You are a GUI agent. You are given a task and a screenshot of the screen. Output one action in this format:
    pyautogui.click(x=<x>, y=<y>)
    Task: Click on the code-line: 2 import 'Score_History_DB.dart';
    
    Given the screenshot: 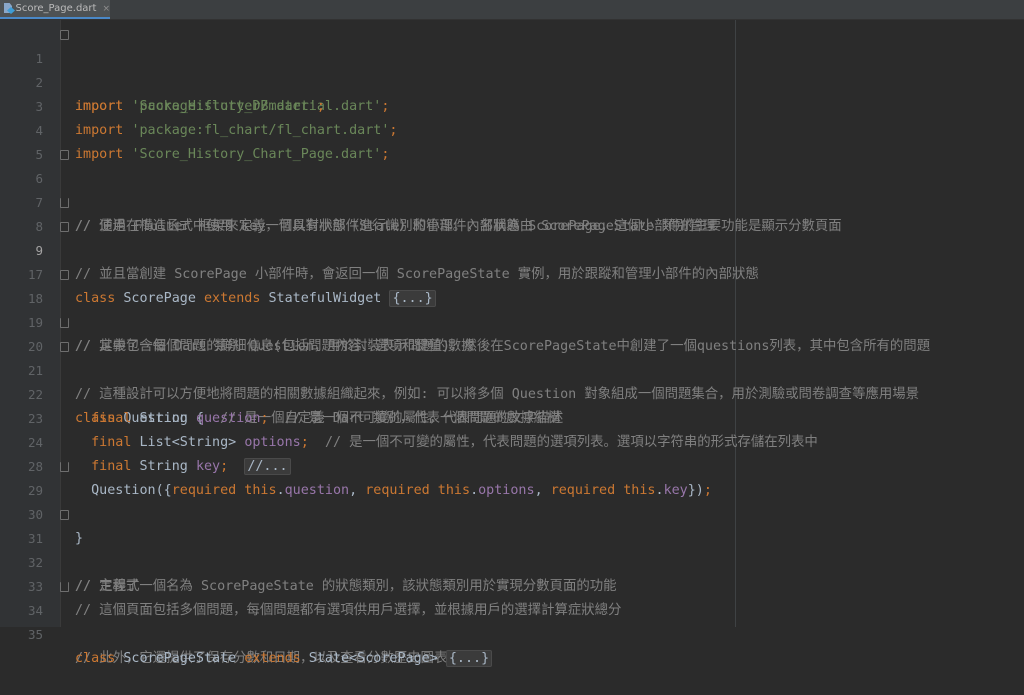 What is the action you would take?
    pyautogui.click(x=512, y=80)
    